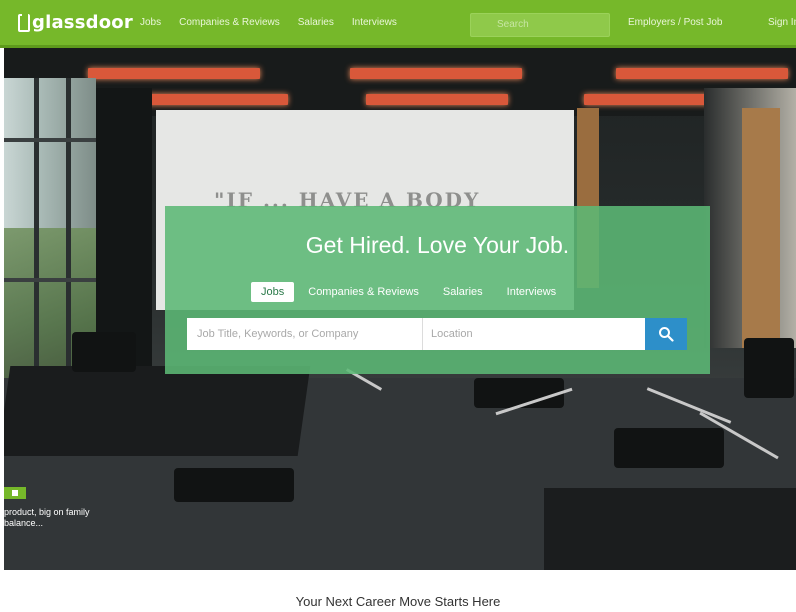  What do you see at coordinates (157, 411) in the screenshot?
I see `conference-table` at bounding box center [157, 411].